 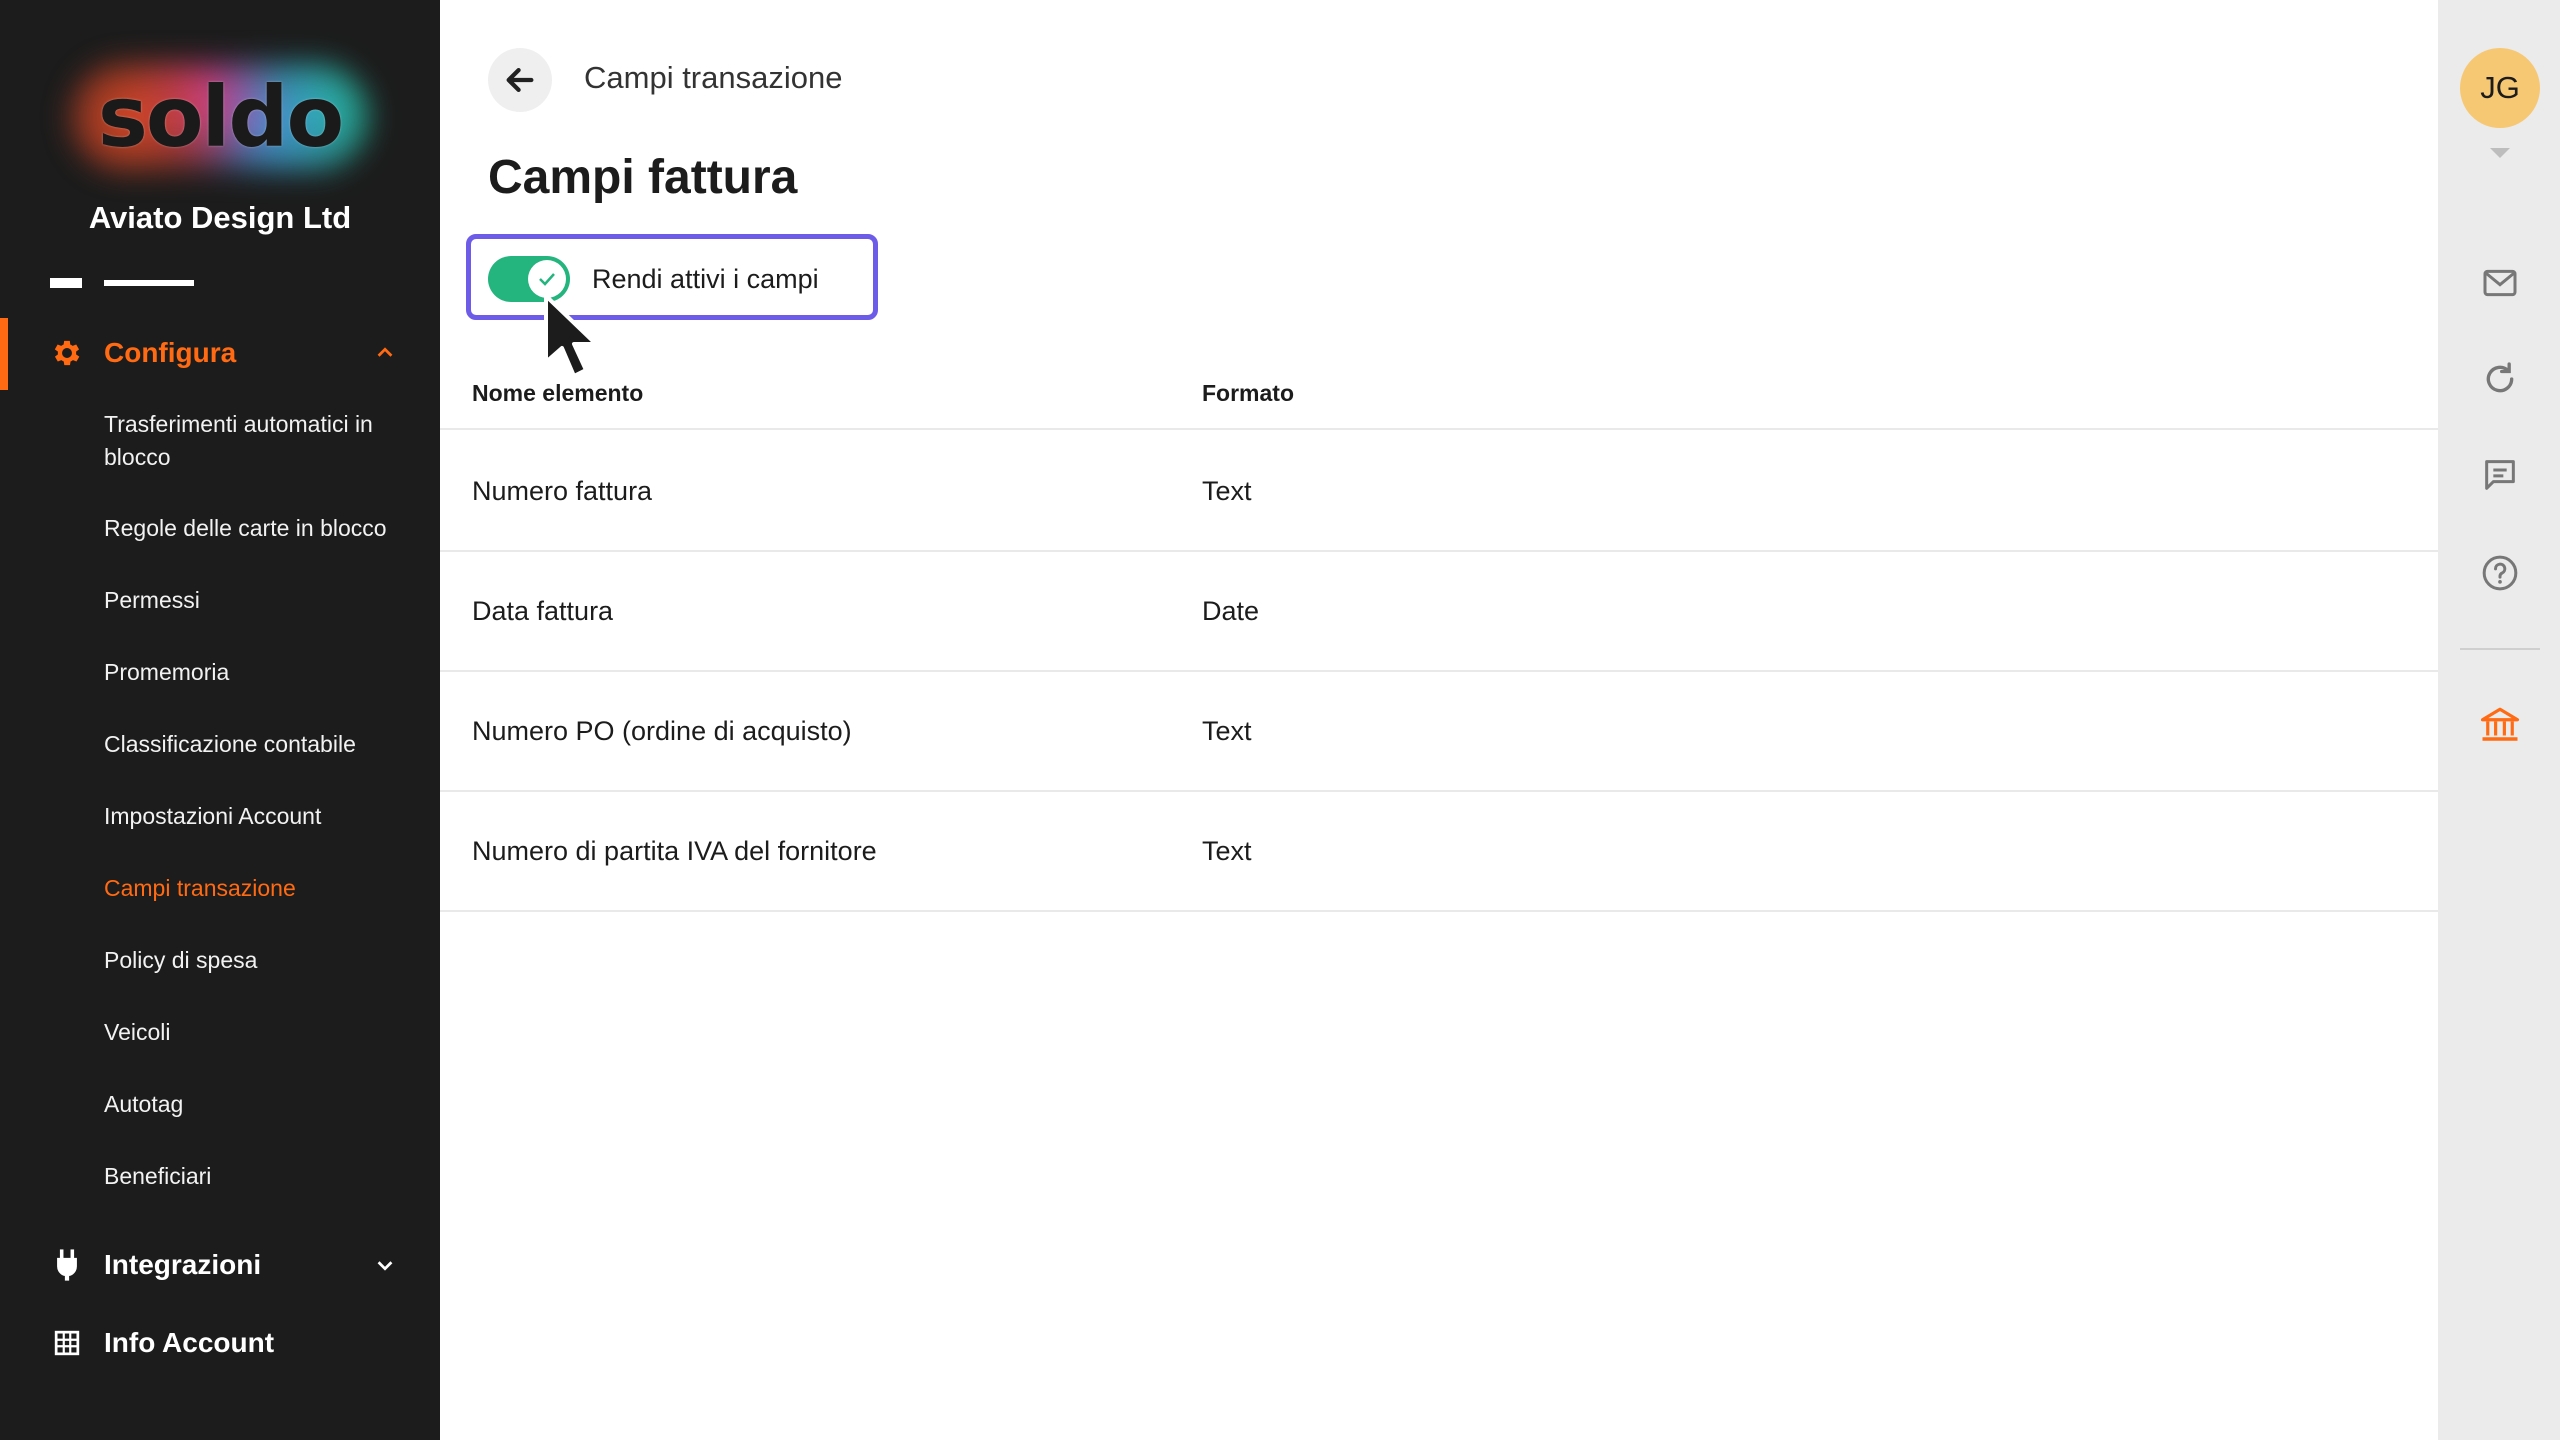 I want to click on plug-icon, so click(x=67, y=1265).